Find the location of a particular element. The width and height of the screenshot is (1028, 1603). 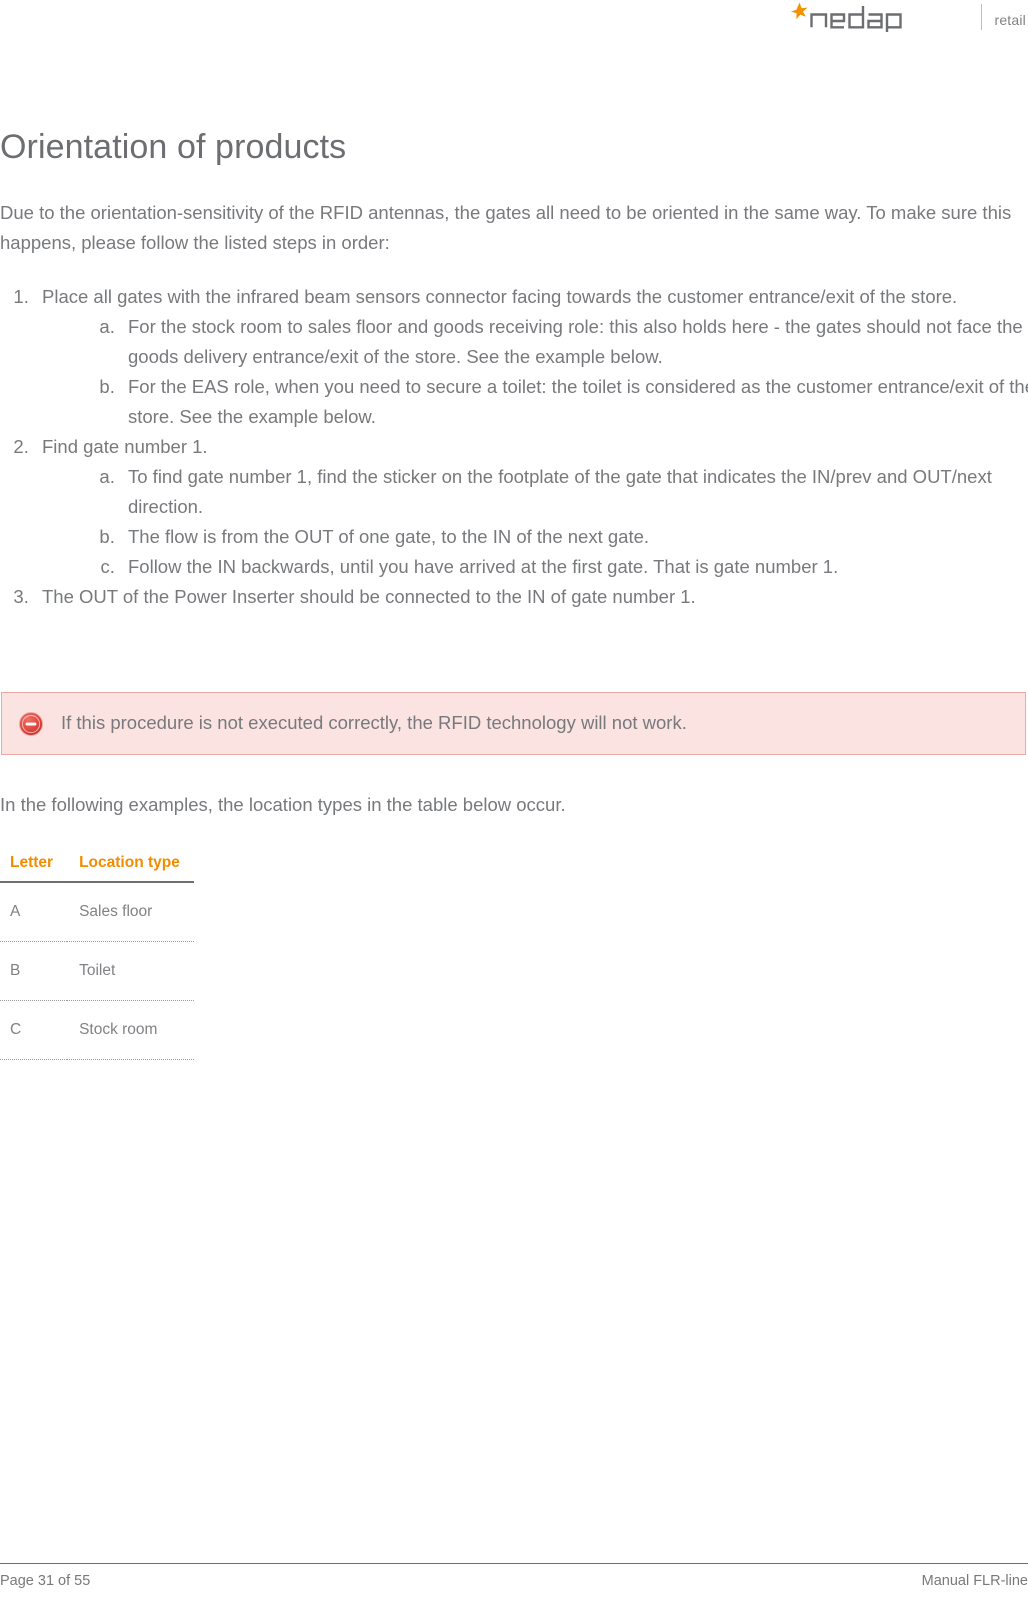

table-row: C Stock room is located at coordinates (97, 1030).